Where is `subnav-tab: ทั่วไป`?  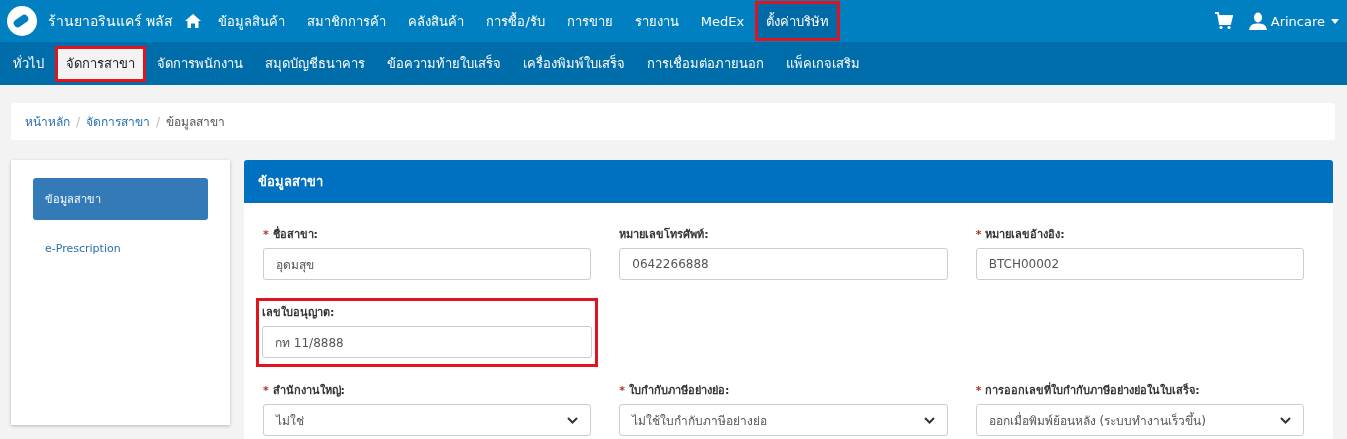
subnav-tab: ทั่วไป is located at coordinates (28, 63).